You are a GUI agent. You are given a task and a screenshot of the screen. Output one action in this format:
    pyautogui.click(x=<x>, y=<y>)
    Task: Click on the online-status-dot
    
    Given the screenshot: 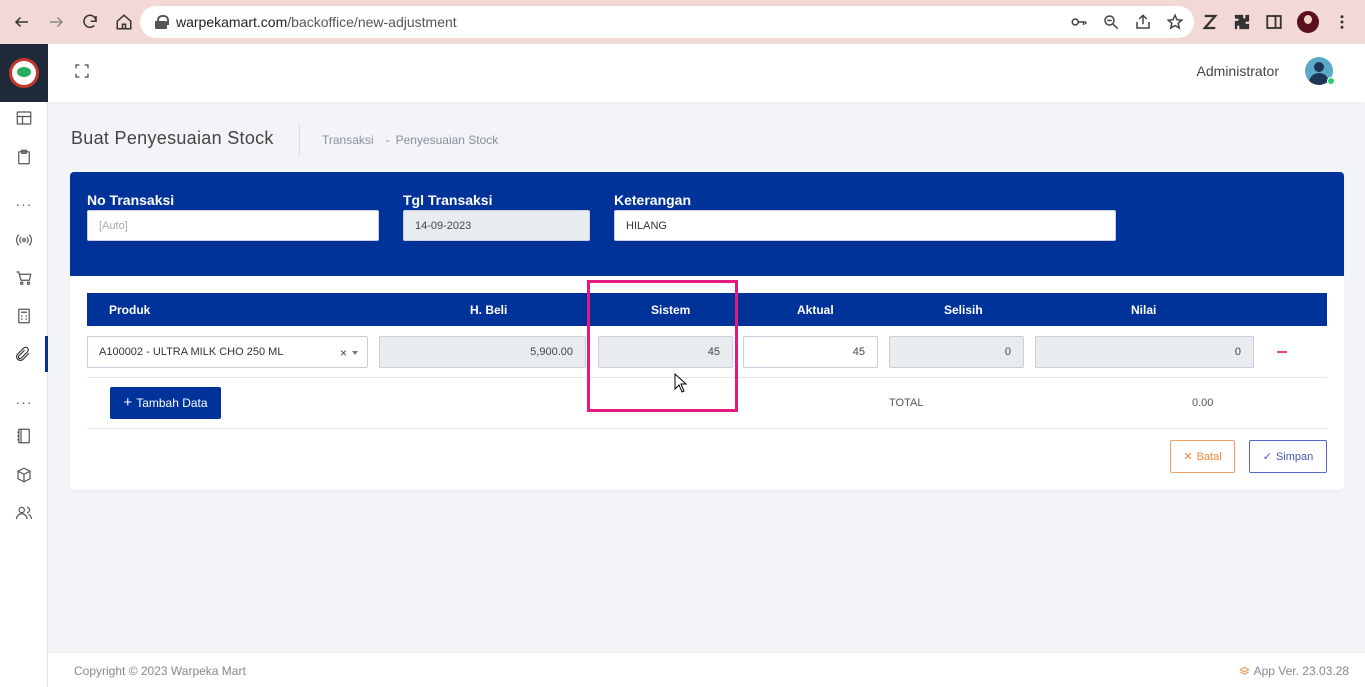 What is the action you would take?
    pyautogui.click(x=1331, y=81)
    